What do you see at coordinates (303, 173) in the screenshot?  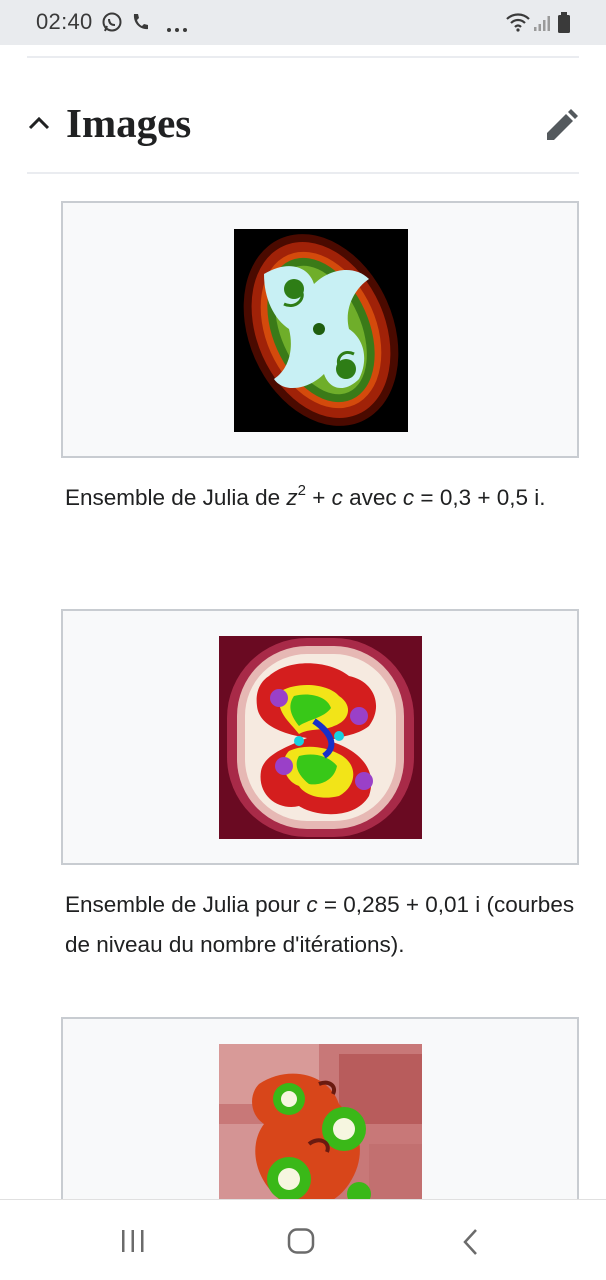 I see `section-divider` at bounding box center [303, 173].